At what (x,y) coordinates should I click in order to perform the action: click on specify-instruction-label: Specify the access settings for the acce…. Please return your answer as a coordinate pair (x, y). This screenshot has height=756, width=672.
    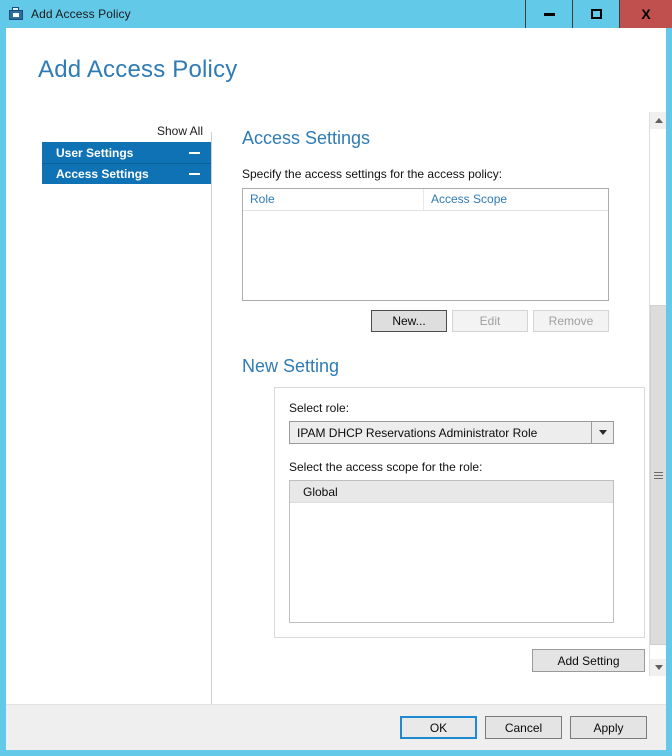
    Looking at the image, I should click on (372, 174).